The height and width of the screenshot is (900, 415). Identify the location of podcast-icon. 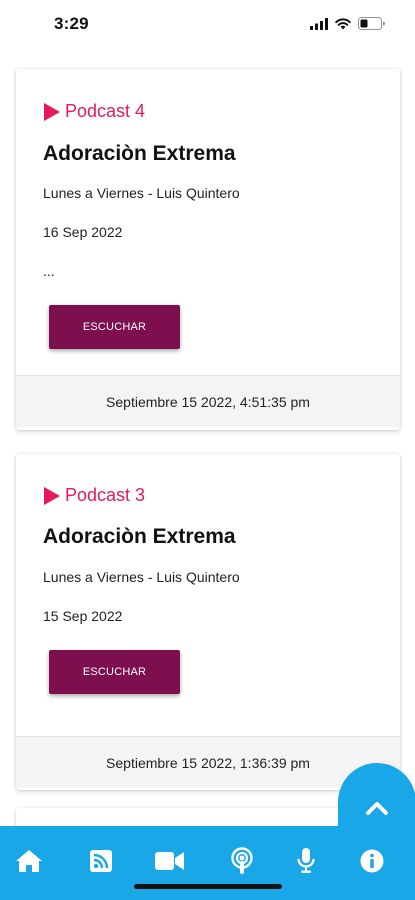
(242, 860).